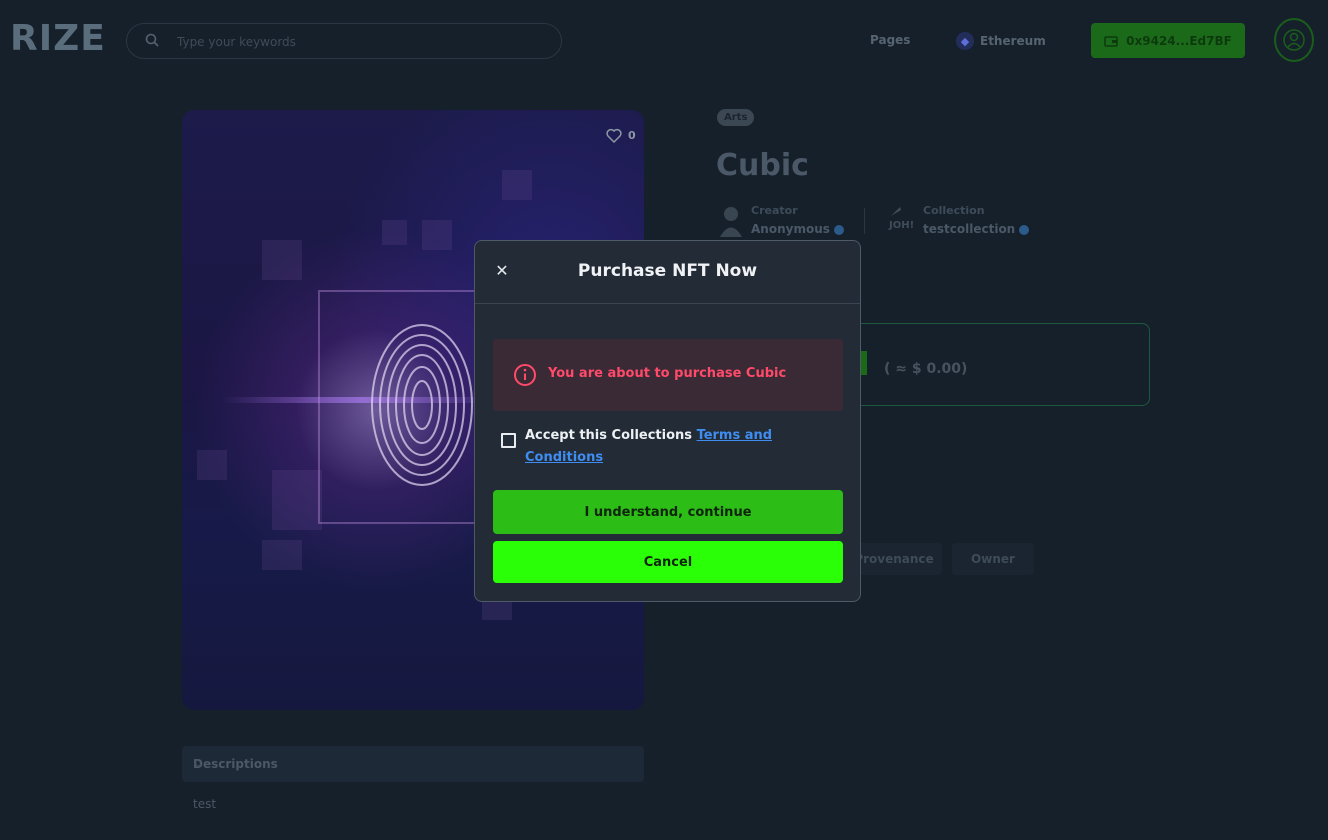 The height and width of the screenshot is (840, 1328). I want to click on warning-text: You are about to purchase Cubic, so click(667, 373).